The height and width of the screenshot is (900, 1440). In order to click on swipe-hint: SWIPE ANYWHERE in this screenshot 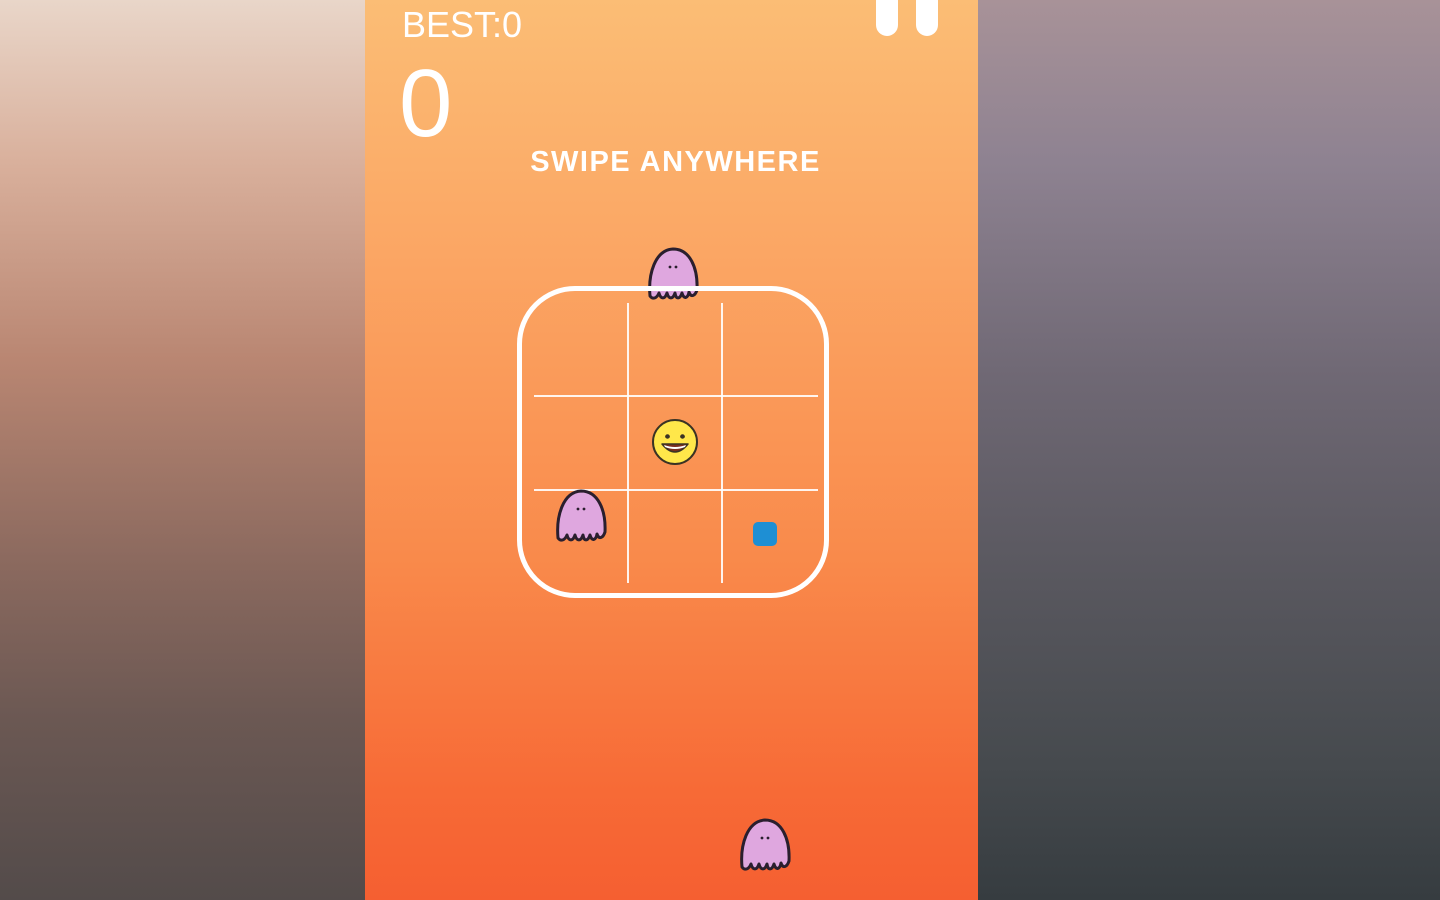, I will do `click(675, 162)`.